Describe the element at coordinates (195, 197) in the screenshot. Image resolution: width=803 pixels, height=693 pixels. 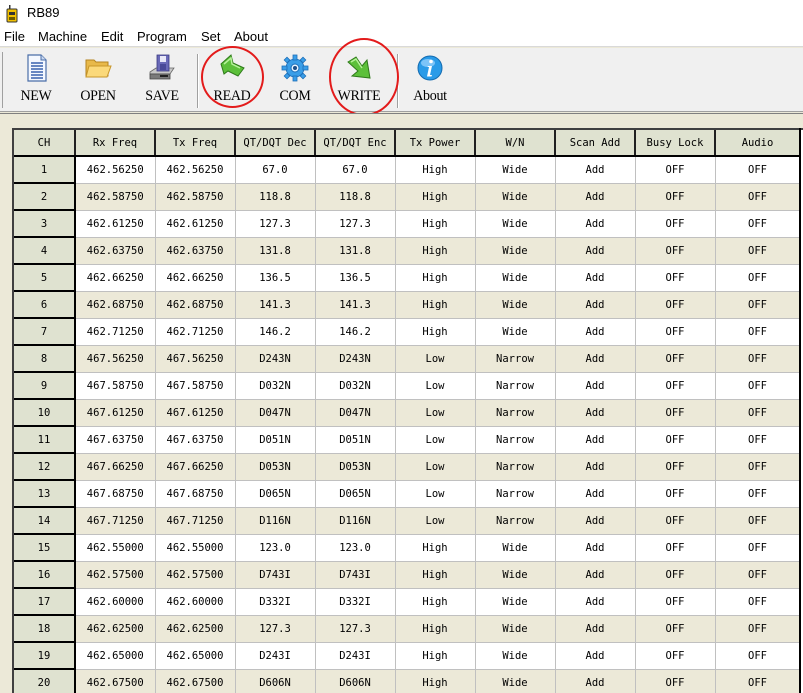
I see `cell-tx-freq: 462.58750` at that location.